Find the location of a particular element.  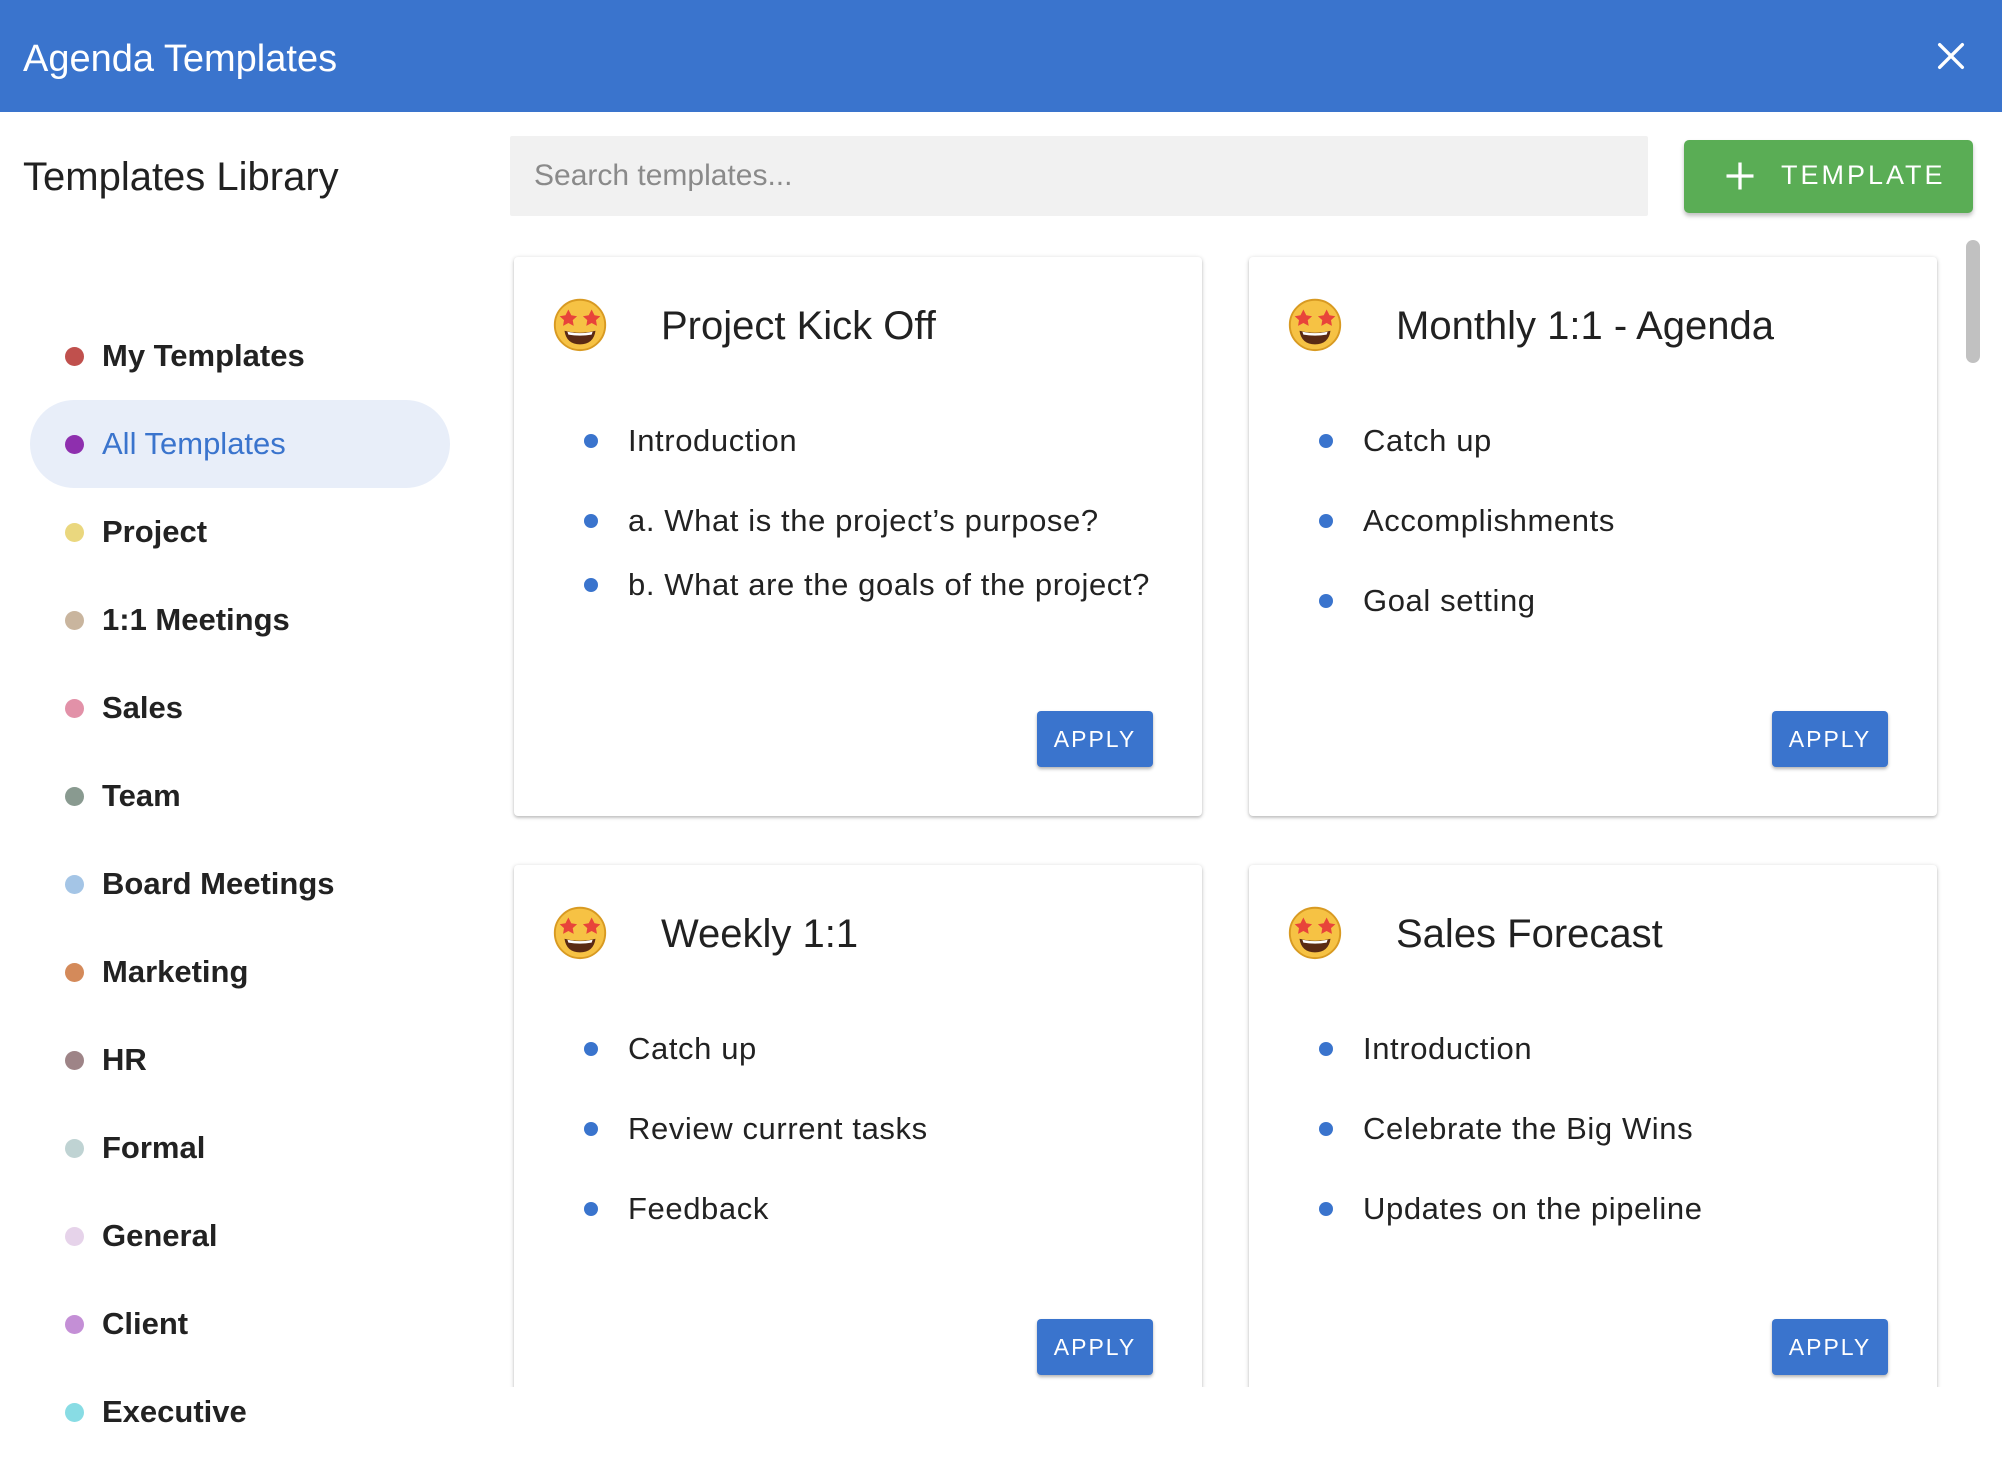

card-title: Sales Forecast is located at coordinates (1529, 934).